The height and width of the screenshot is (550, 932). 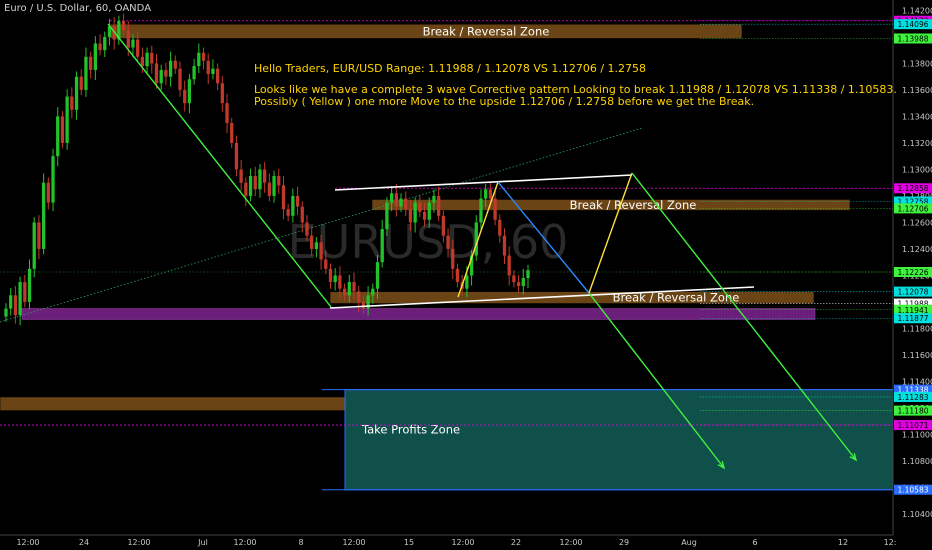 What do you see at coordinates (689, 542) in the screenshot?
I see `x-tick-label-12: Aug` at bounding box center [689, 542].